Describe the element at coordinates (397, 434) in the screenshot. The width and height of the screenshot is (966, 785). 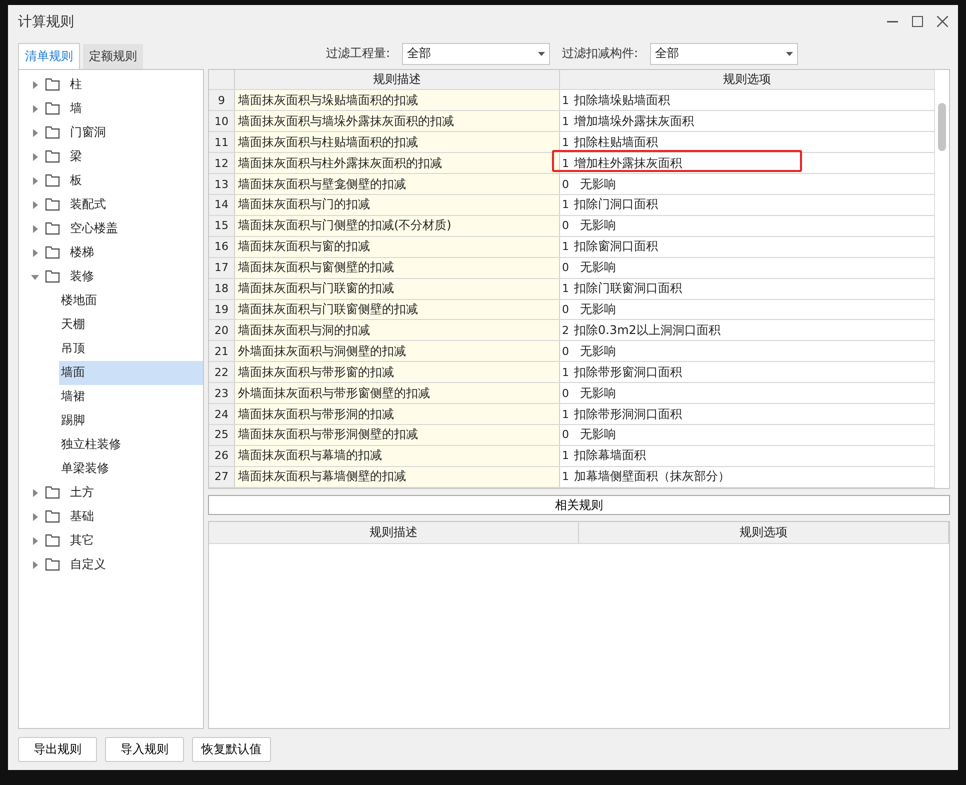
I see `table-cell: 墙面抹灰面积与带形洞侧壁的扣减` at that location.